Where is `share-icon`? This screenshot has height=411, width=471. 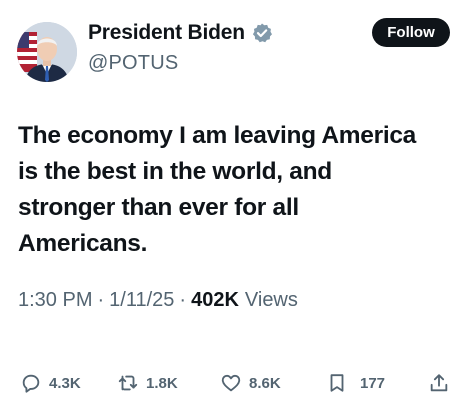 share-icon is located at coordinates (439, 383).